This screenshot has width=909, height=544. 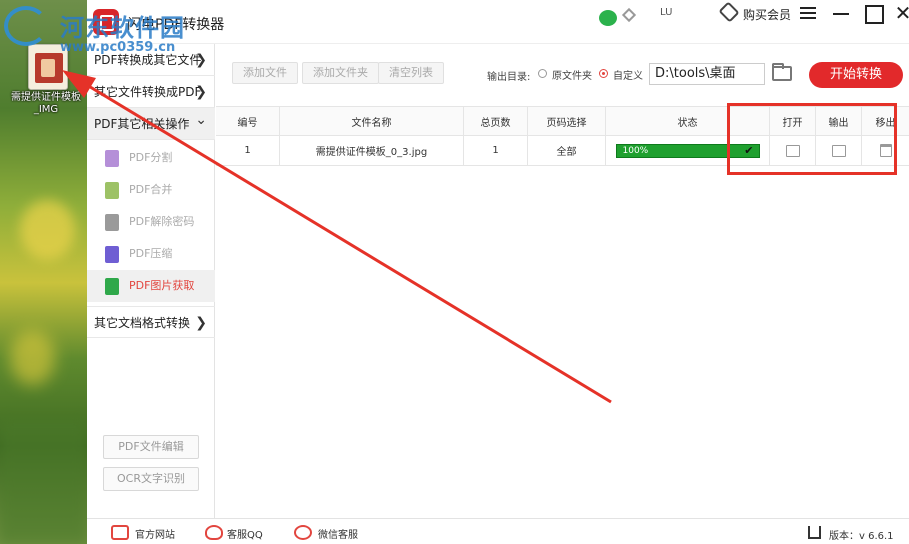 I want to click on sidebar-group-label: PDF转换成其它文件, so click(x=148, y=60).